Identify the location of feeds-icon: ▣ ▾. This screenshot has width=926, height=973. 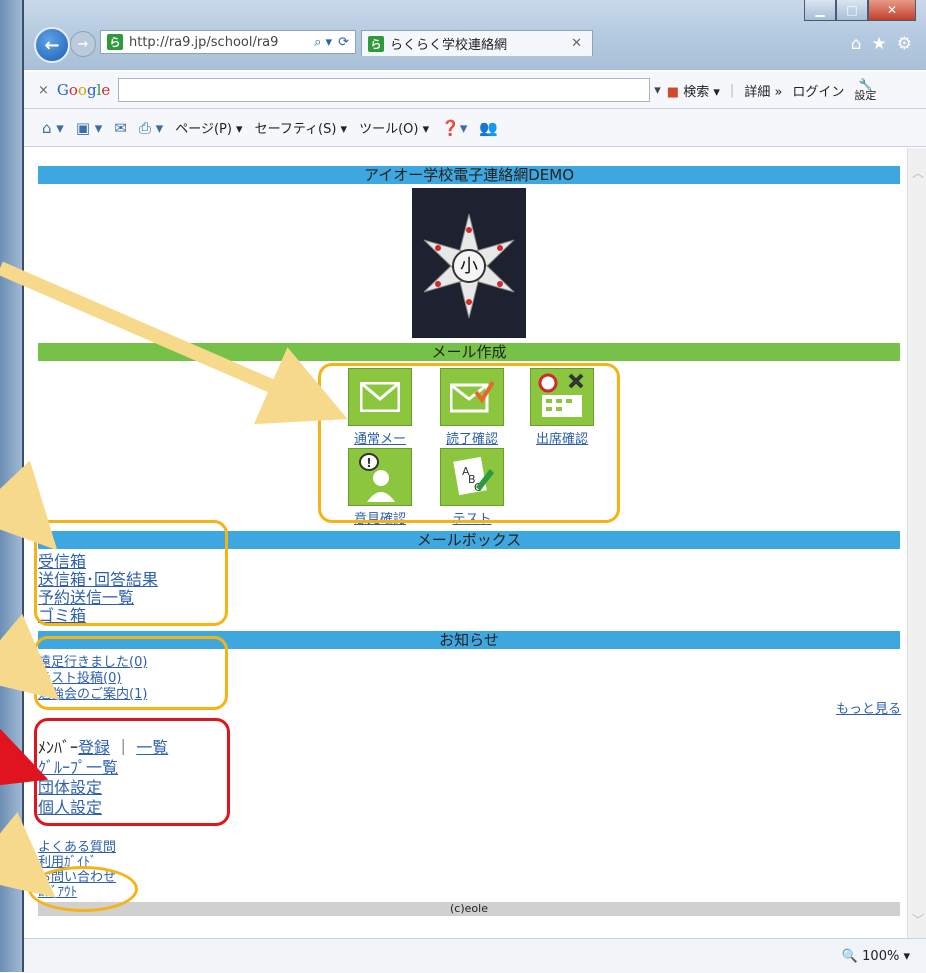
(89, 128).